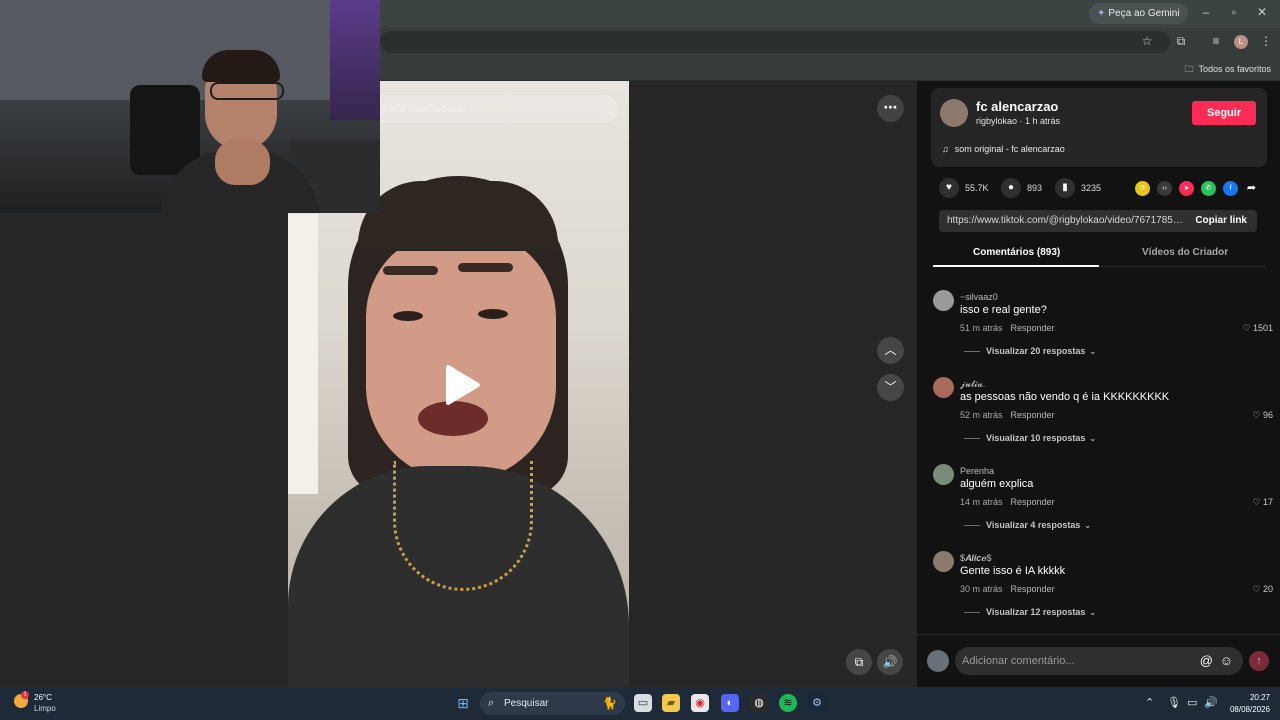  I want to click on follow-button: Seguir, so click(1224, 113).